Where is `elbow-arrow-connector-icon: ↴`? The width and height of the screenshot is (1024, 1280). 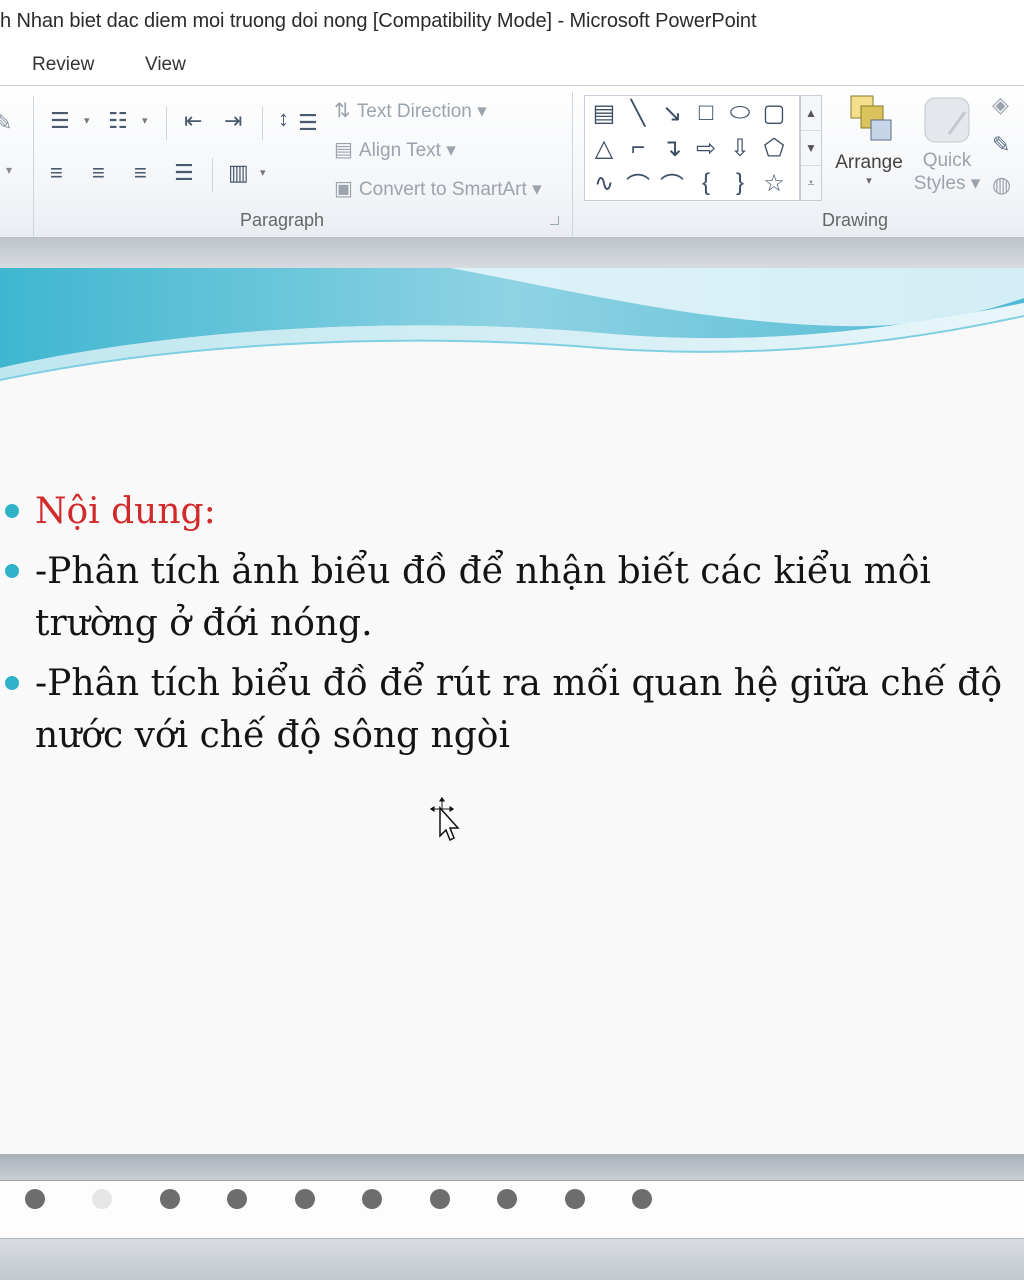 elbow-arrow-connector-icon: ↴ is located at coordinates (672, 148).